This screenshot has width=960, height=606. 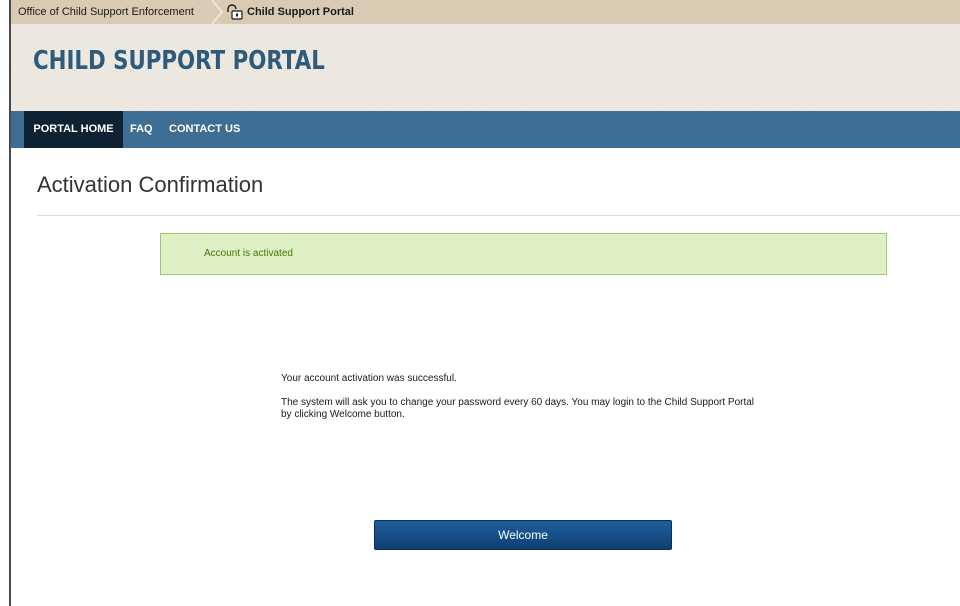 What do you see at coordinates (179, 61) in the screenshot?
I see `portal-logo-title: CHILD SUPPORT PORTAL` at bounding box center [179, 61].